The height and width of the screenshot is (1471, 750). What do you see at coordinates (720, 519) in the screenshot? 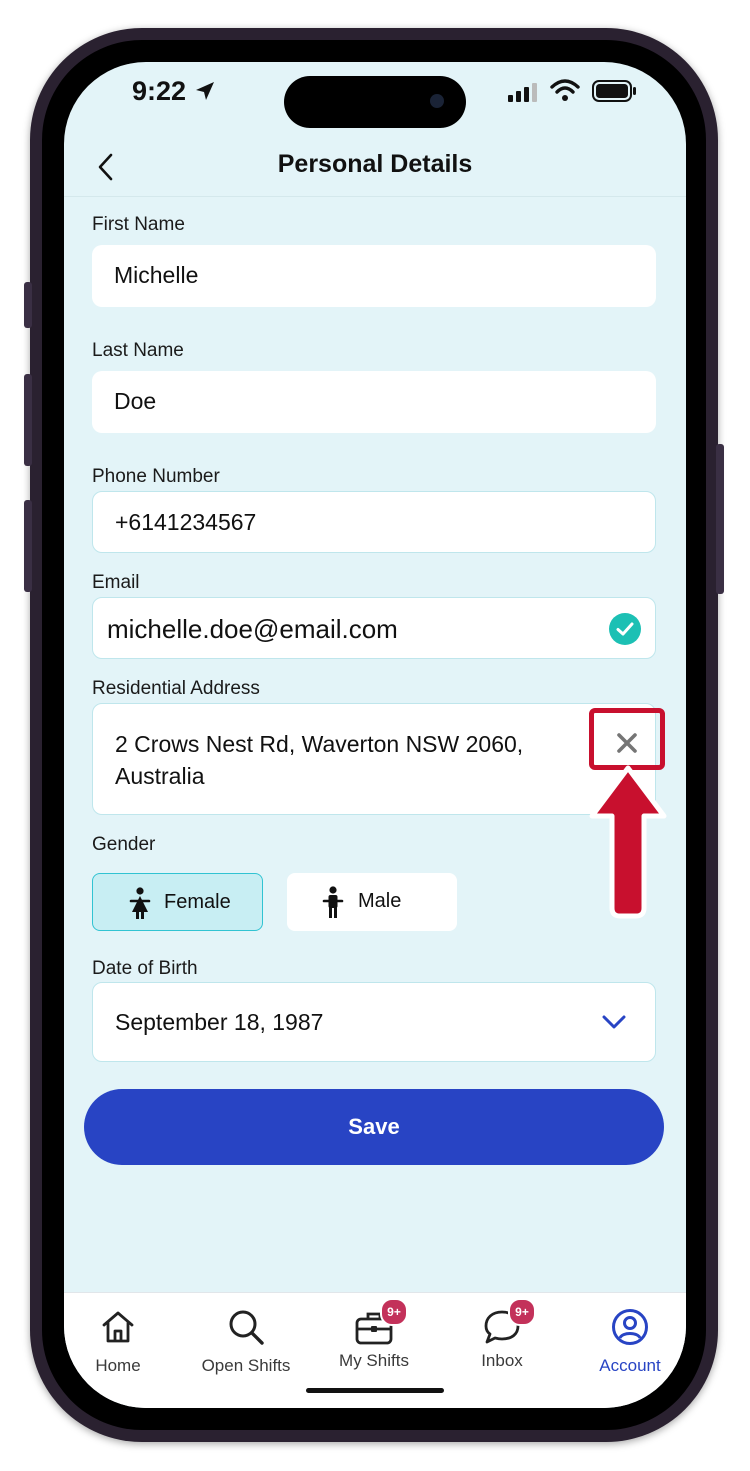
I see `power-button` at bounding box center [720, 519].